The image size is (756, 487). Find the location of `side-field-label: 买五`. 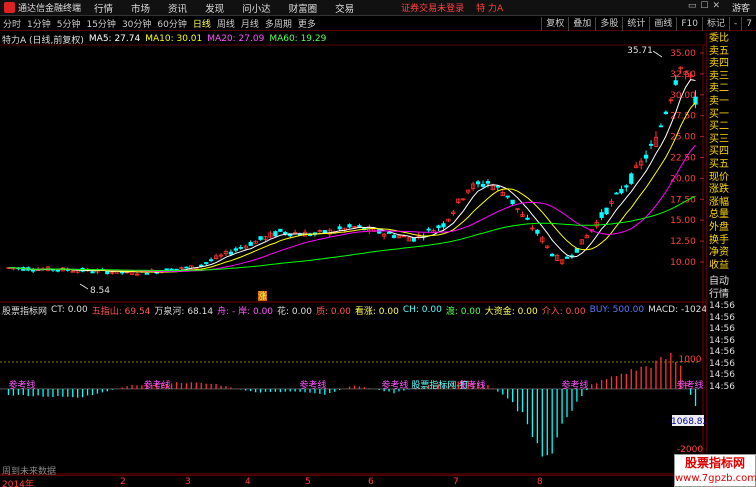

side-field-label: 买五 is located at coordinates (719, 164).